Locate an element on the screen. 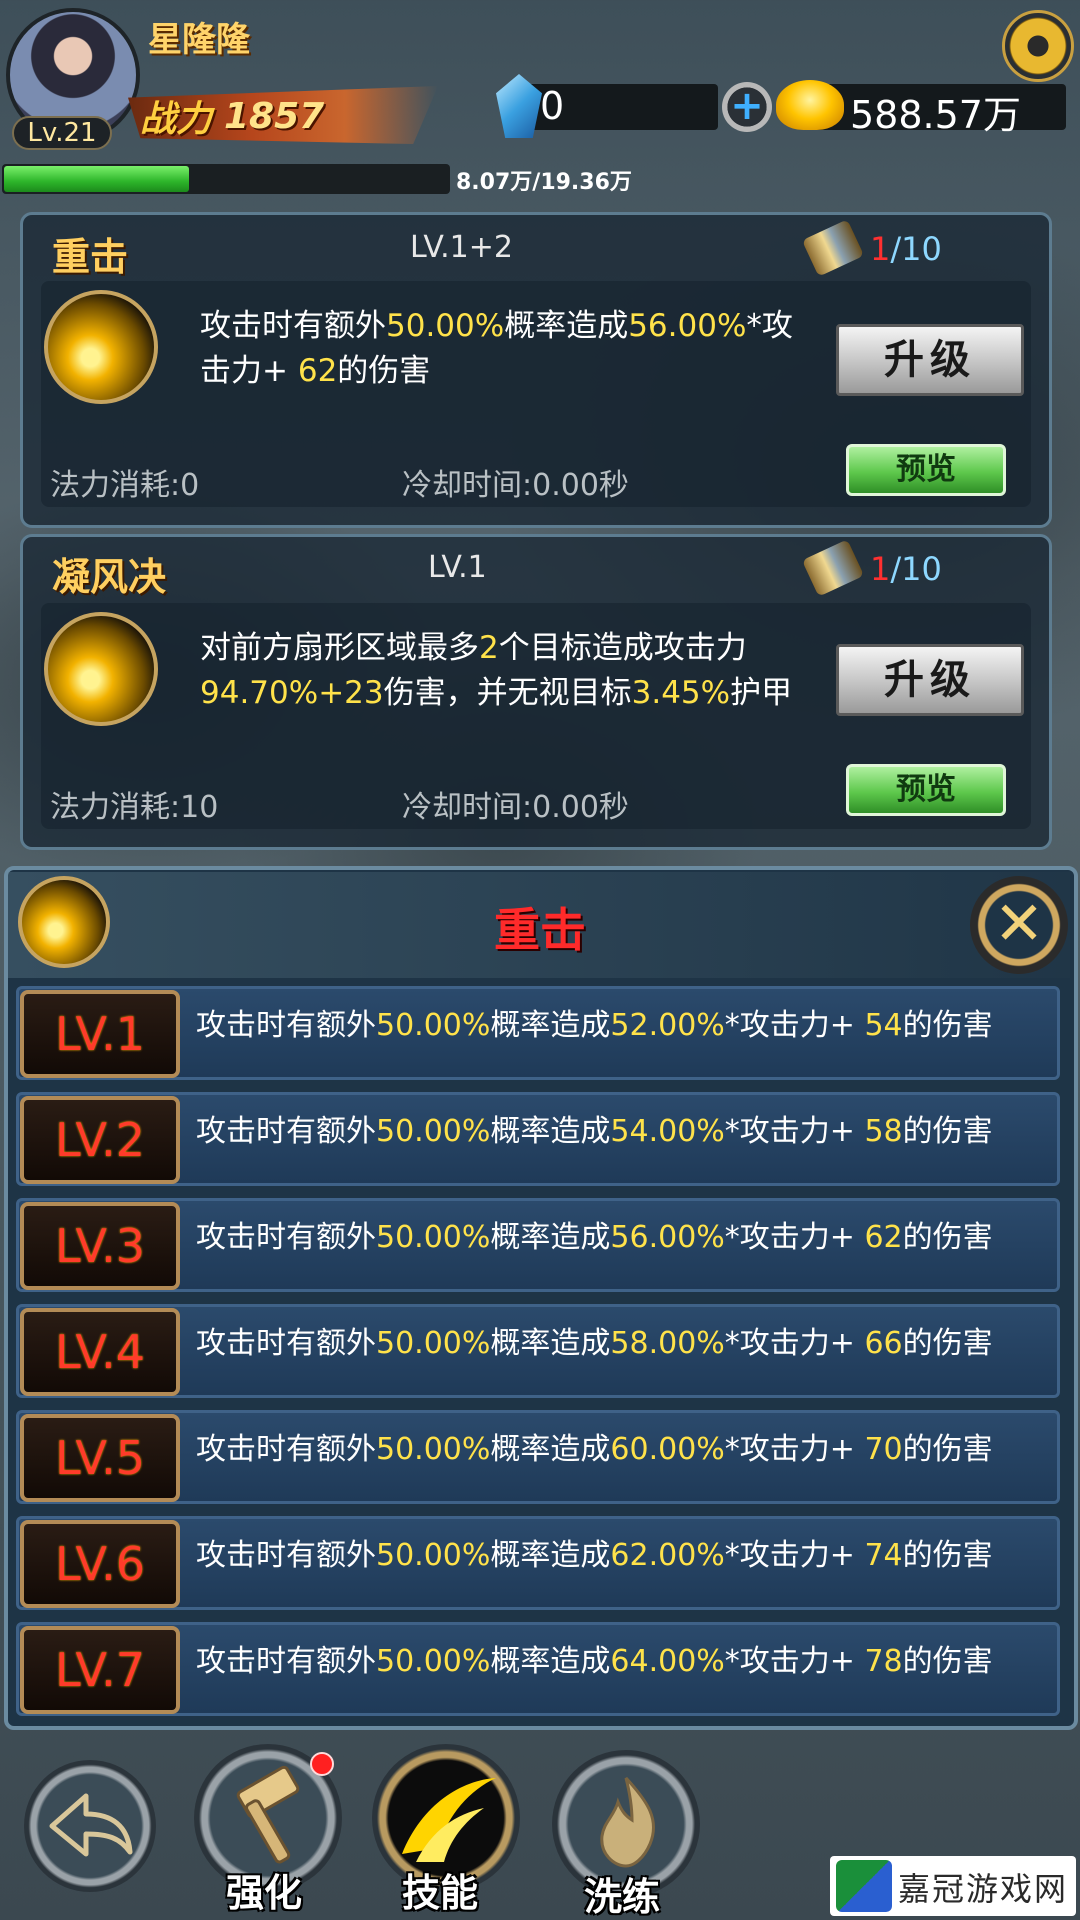  panel-title: 重击 is located at coordinates (540, 930).